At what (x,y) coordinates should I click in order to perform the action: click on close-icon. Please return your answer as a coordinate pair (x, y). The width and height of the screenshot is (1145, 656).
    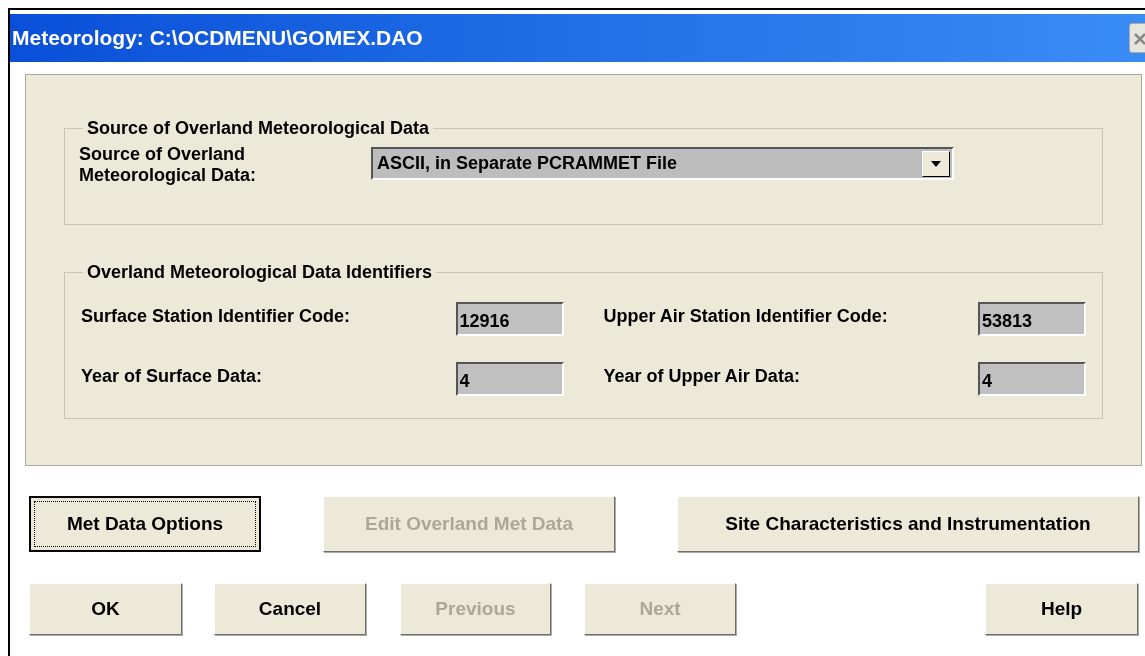
    Looking at the image, I should click on (1139, 38).